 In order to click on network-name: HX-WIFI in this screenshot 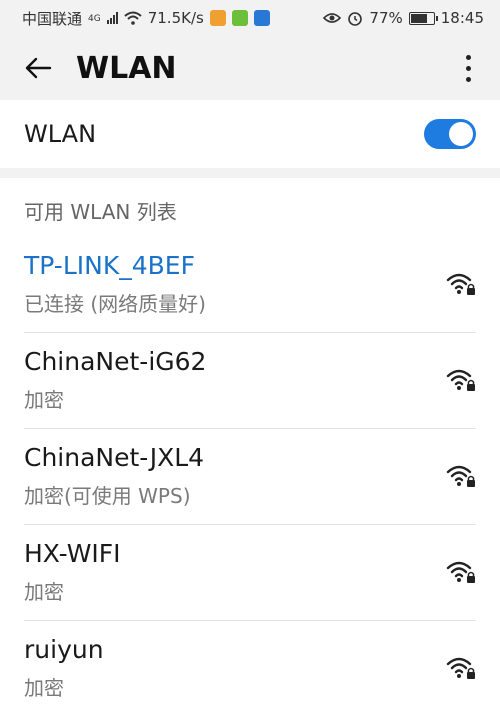, I will do `click(72, 553)`.